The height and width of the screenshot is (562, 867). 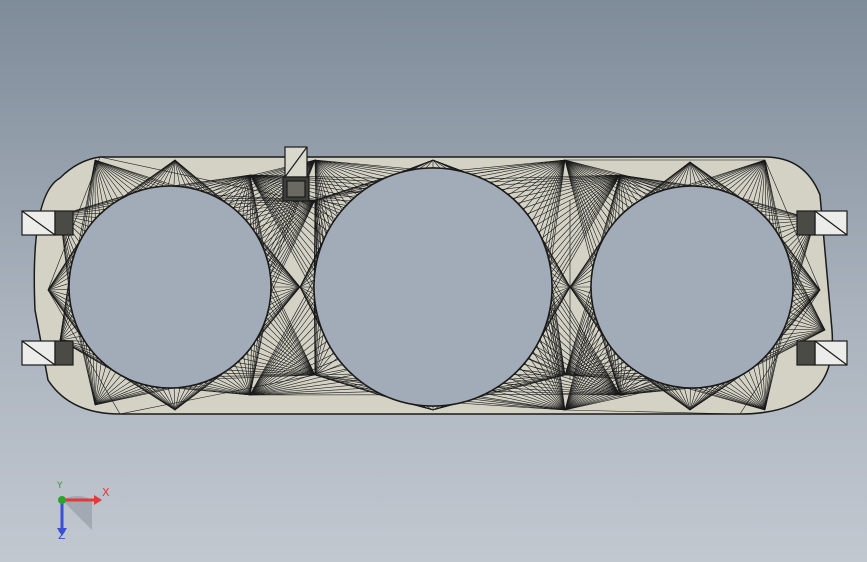 What do you see at coordinates (170, 287) in the screenshot?
I see `gauge-hole-left` at bounding box center [170, 287].